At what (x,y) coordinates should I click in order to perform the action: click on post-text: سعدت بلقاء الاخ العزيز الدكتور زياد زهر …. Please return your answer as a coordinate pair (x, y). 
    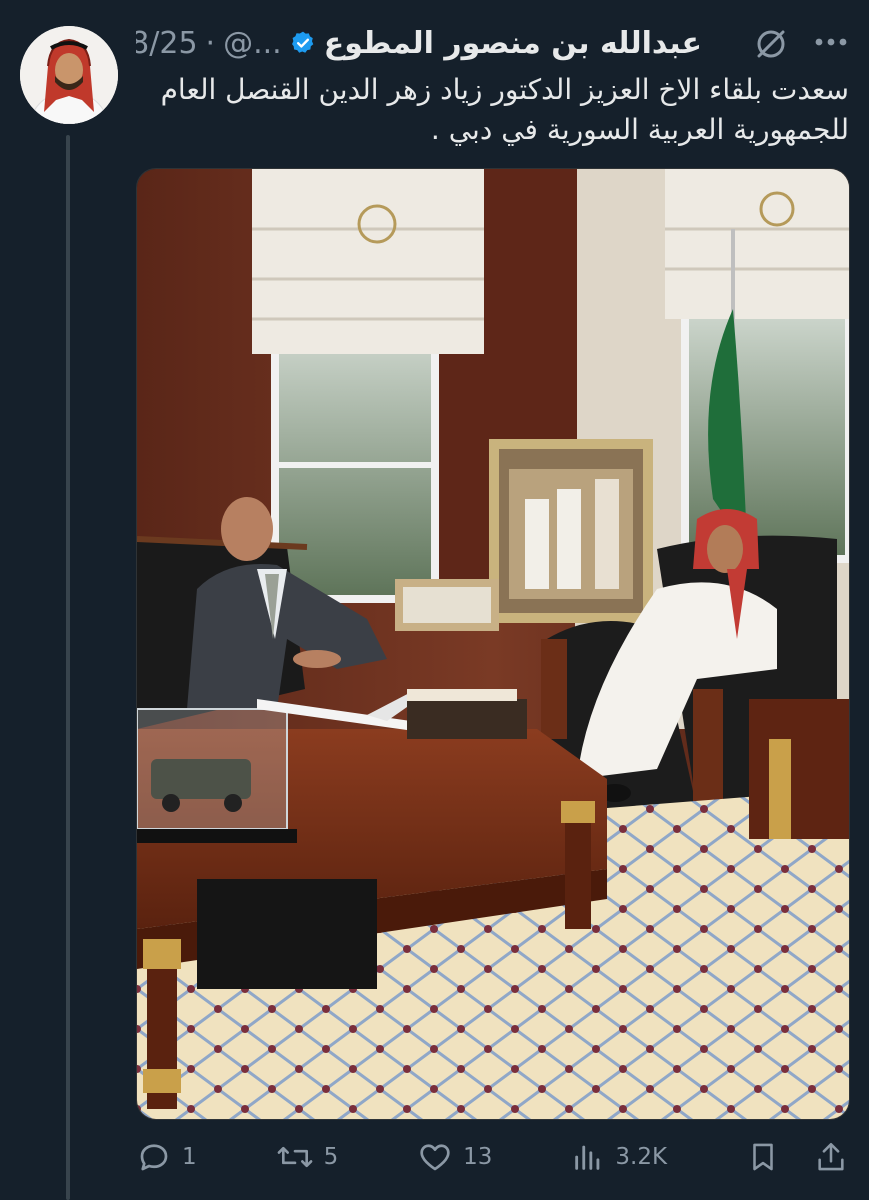
    Looking at the image, I should click on (504, 109).